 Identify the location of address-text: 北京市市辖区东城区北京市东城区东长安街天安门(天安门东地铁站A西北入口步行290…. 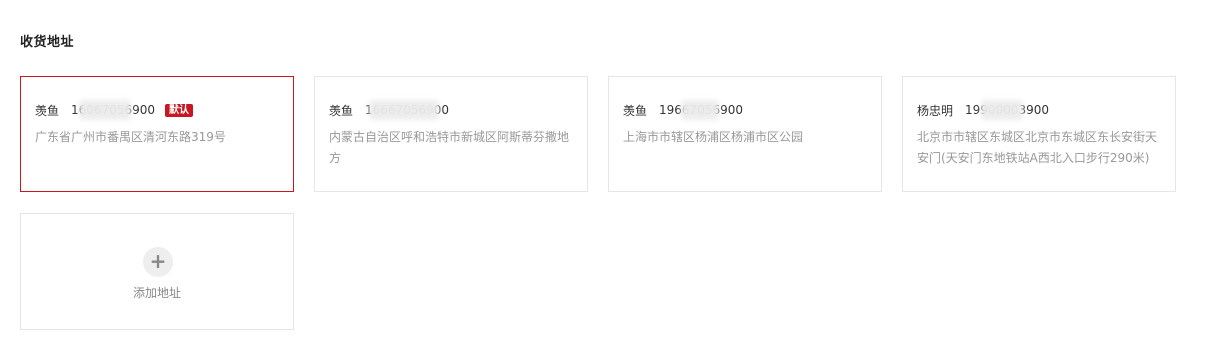
(1037, 147).